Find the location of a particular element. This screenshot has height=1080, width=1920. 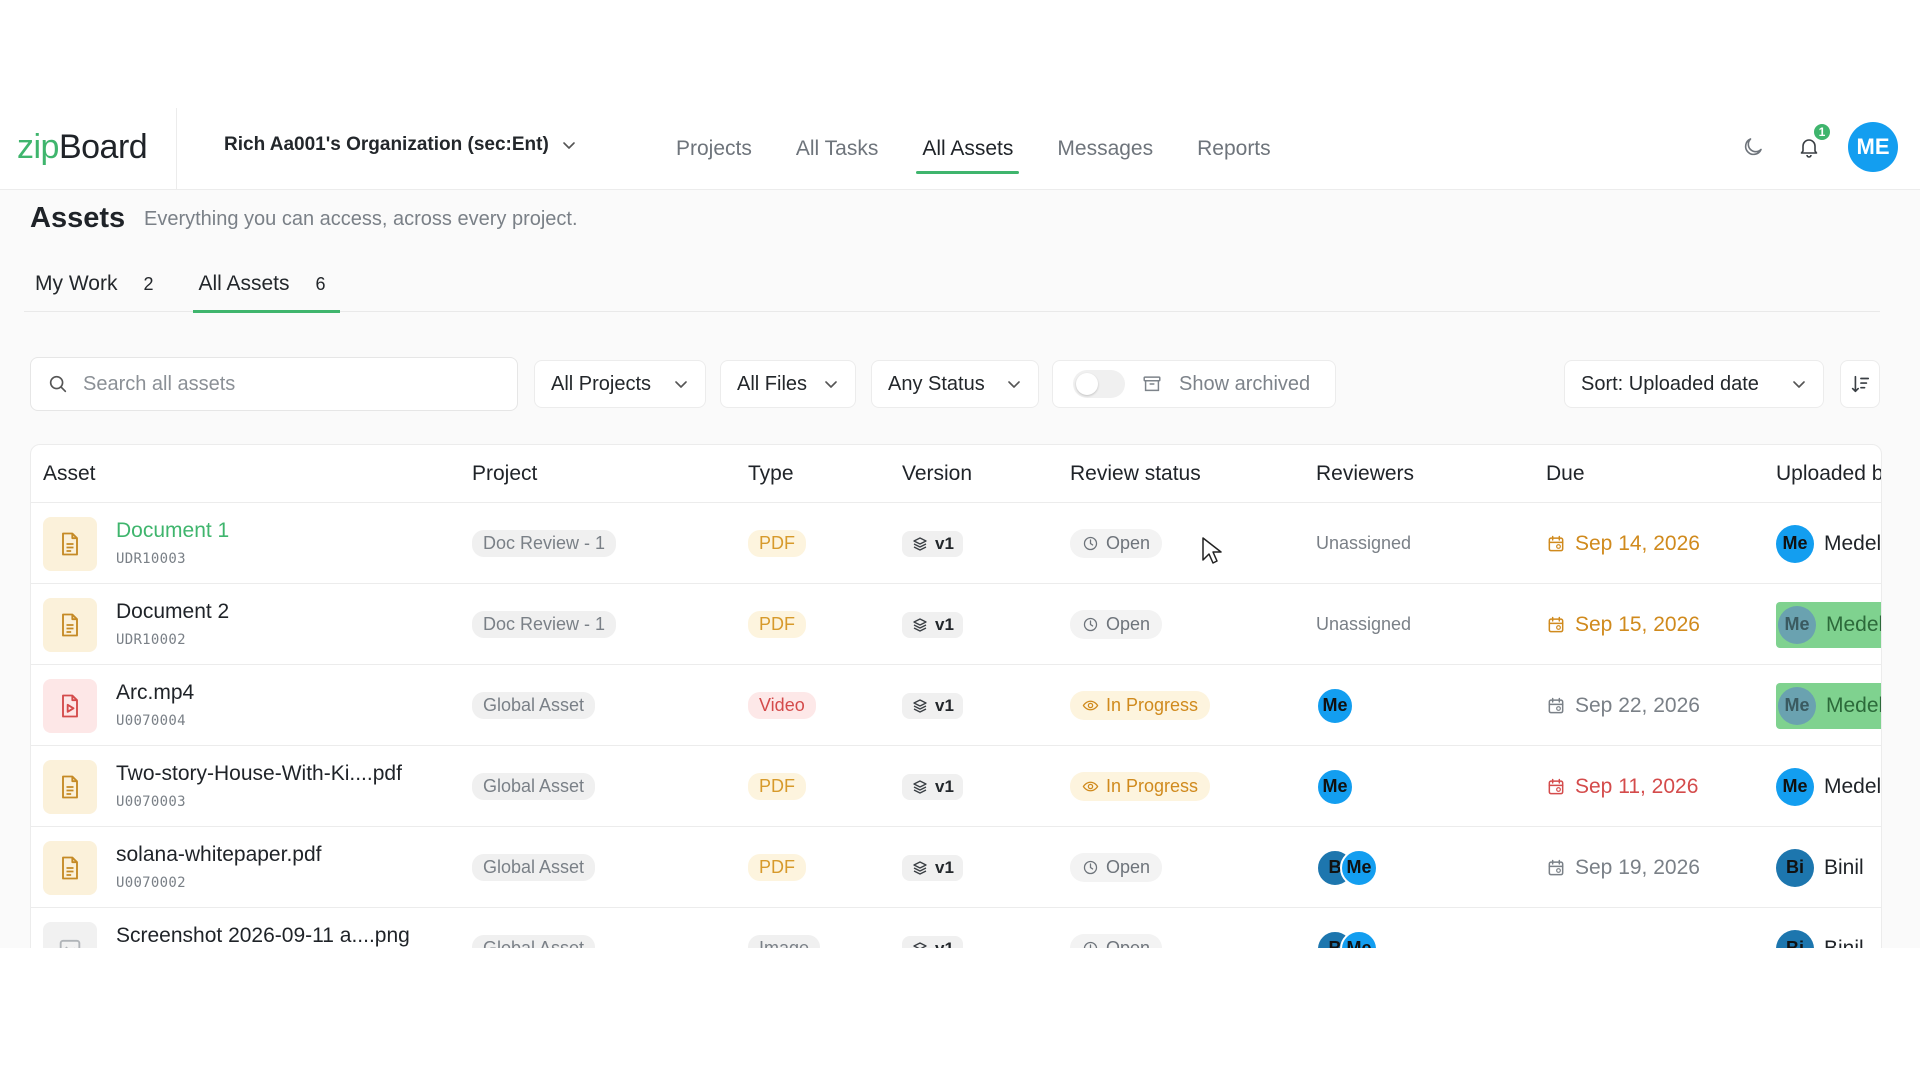

review-status-badge: In Progress is located at coordinates (1140, 786).